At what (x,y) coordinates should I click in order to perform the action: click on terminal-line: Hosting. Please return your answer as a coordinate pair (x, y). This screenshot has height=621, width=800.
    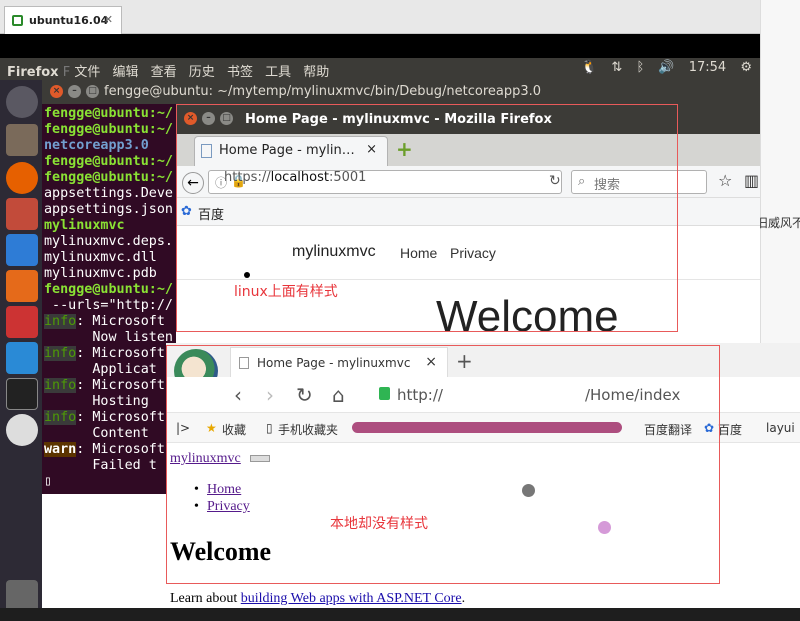
    Looking at the image, I should click on (96, 401).